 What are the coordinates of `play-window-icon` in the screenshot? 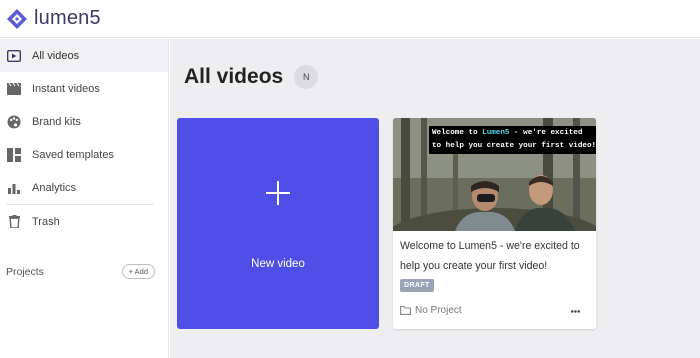 It's located at (14, 56).